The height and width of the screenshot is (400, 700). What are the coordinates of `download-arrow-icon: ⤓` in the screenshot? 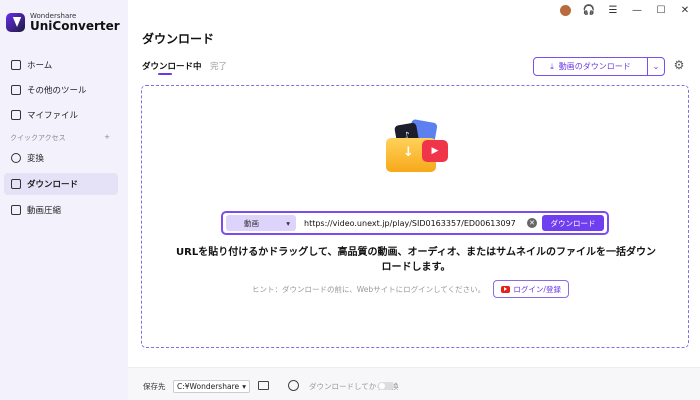 It's located at (552, 66).